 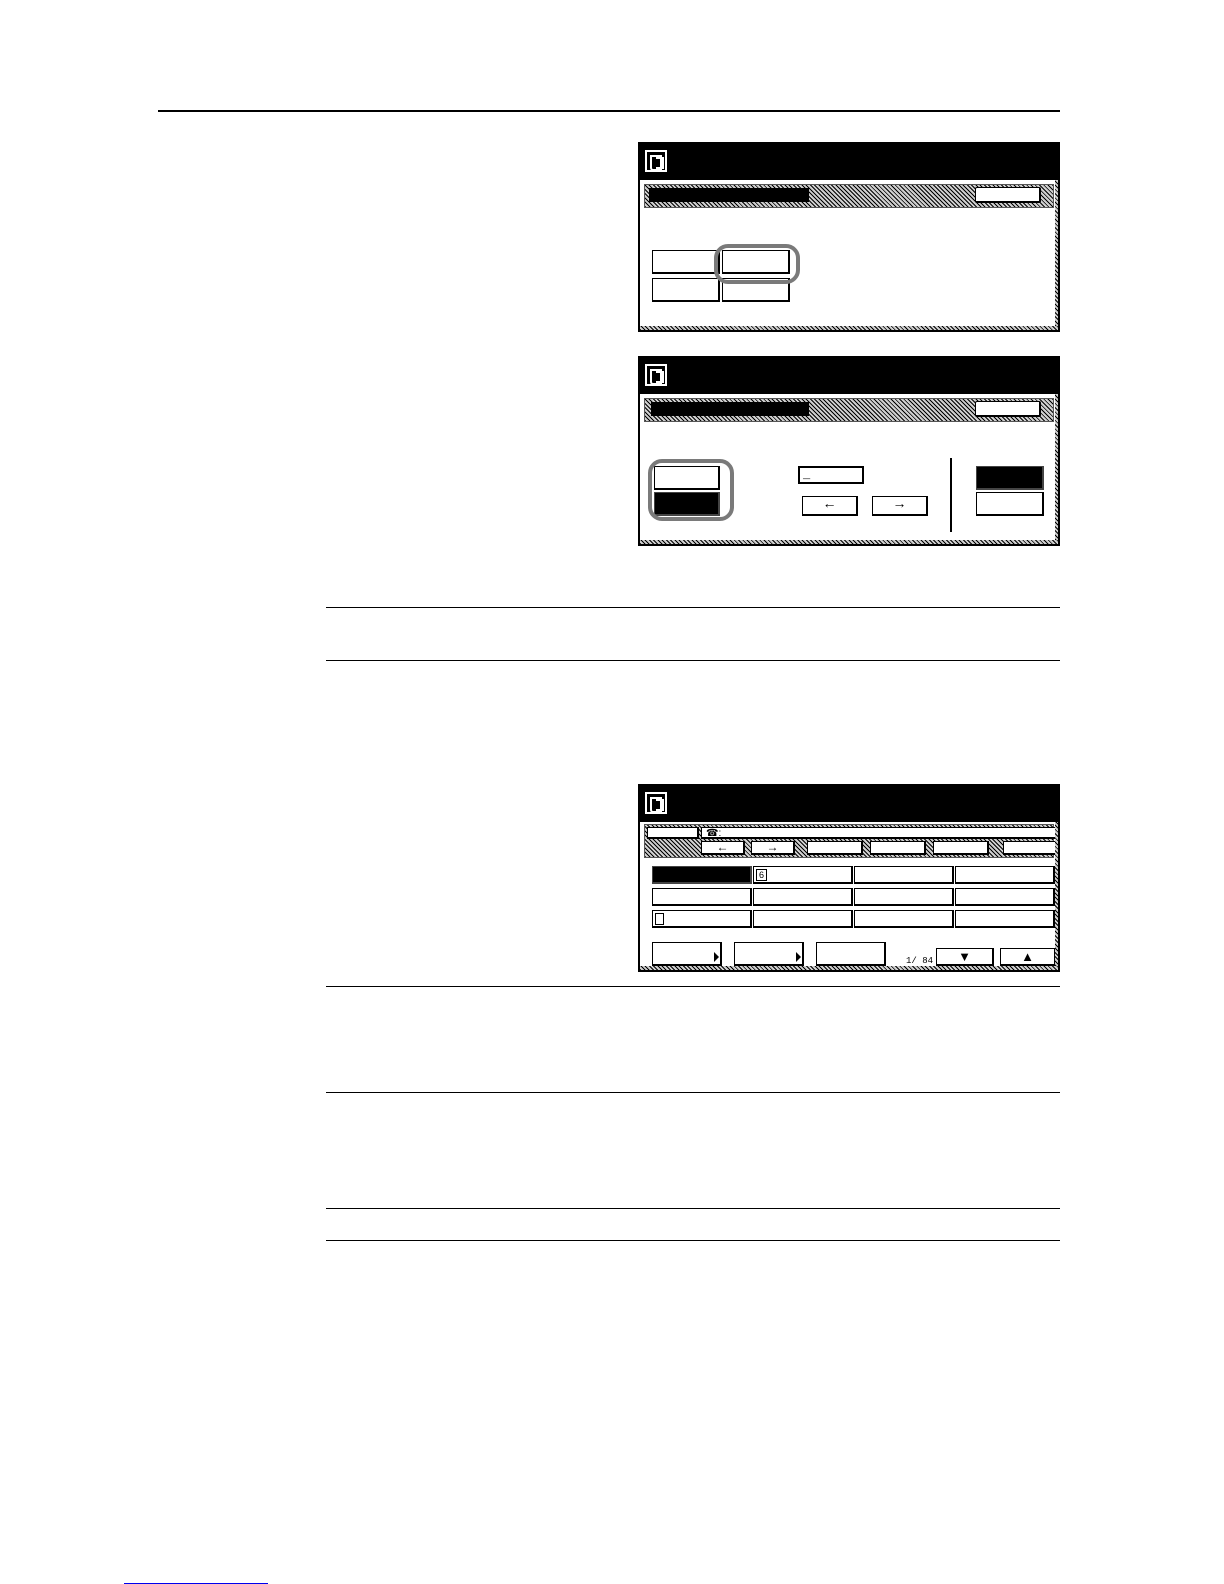 I want to click on scroll-up-button: ▲, so click(x=1028, y=957).